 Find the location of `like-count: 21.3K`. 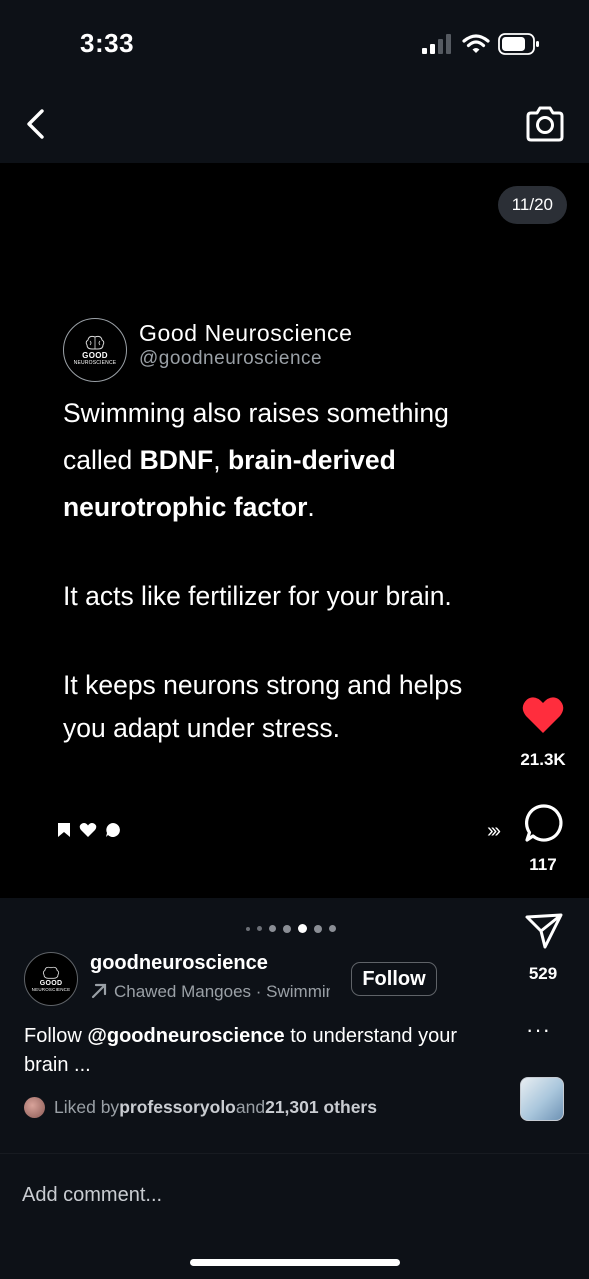

like-count: 21.3K is located at coordinates (543, 759).